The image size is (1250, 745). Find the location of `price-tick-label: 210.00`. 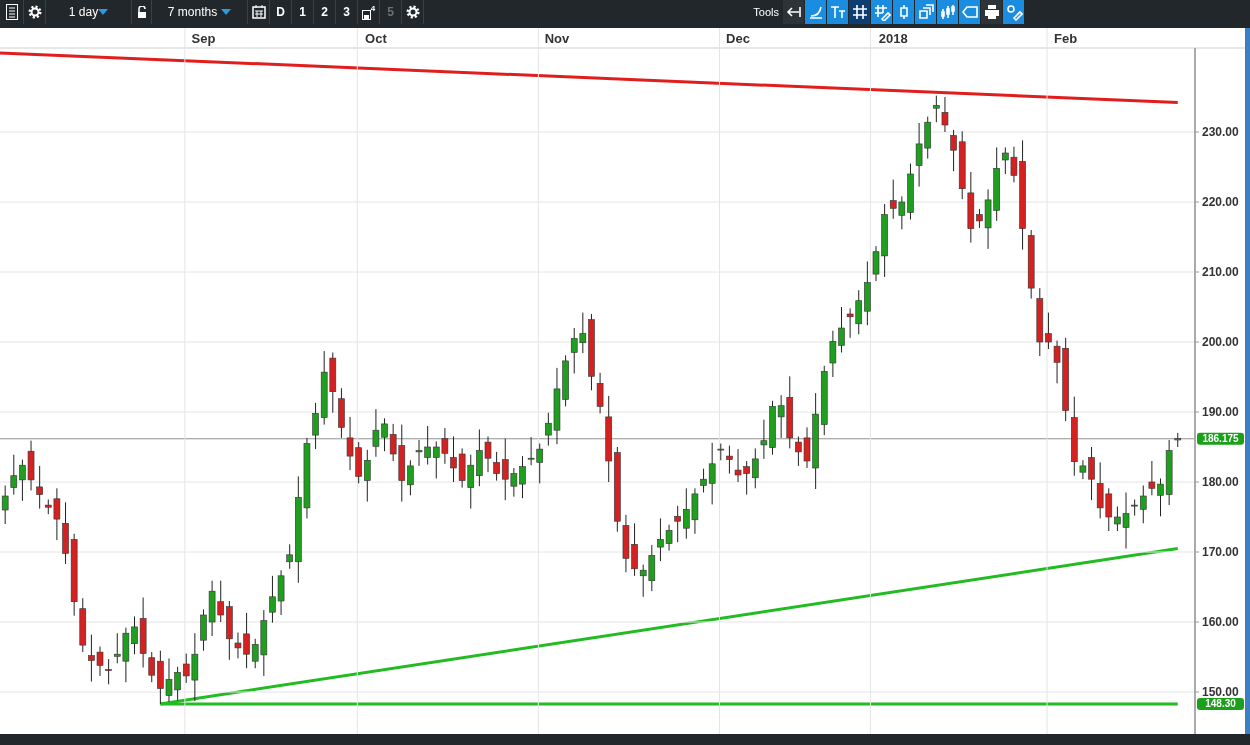

price-tick-label: 210.00 is located at coordinates (1220, 272).